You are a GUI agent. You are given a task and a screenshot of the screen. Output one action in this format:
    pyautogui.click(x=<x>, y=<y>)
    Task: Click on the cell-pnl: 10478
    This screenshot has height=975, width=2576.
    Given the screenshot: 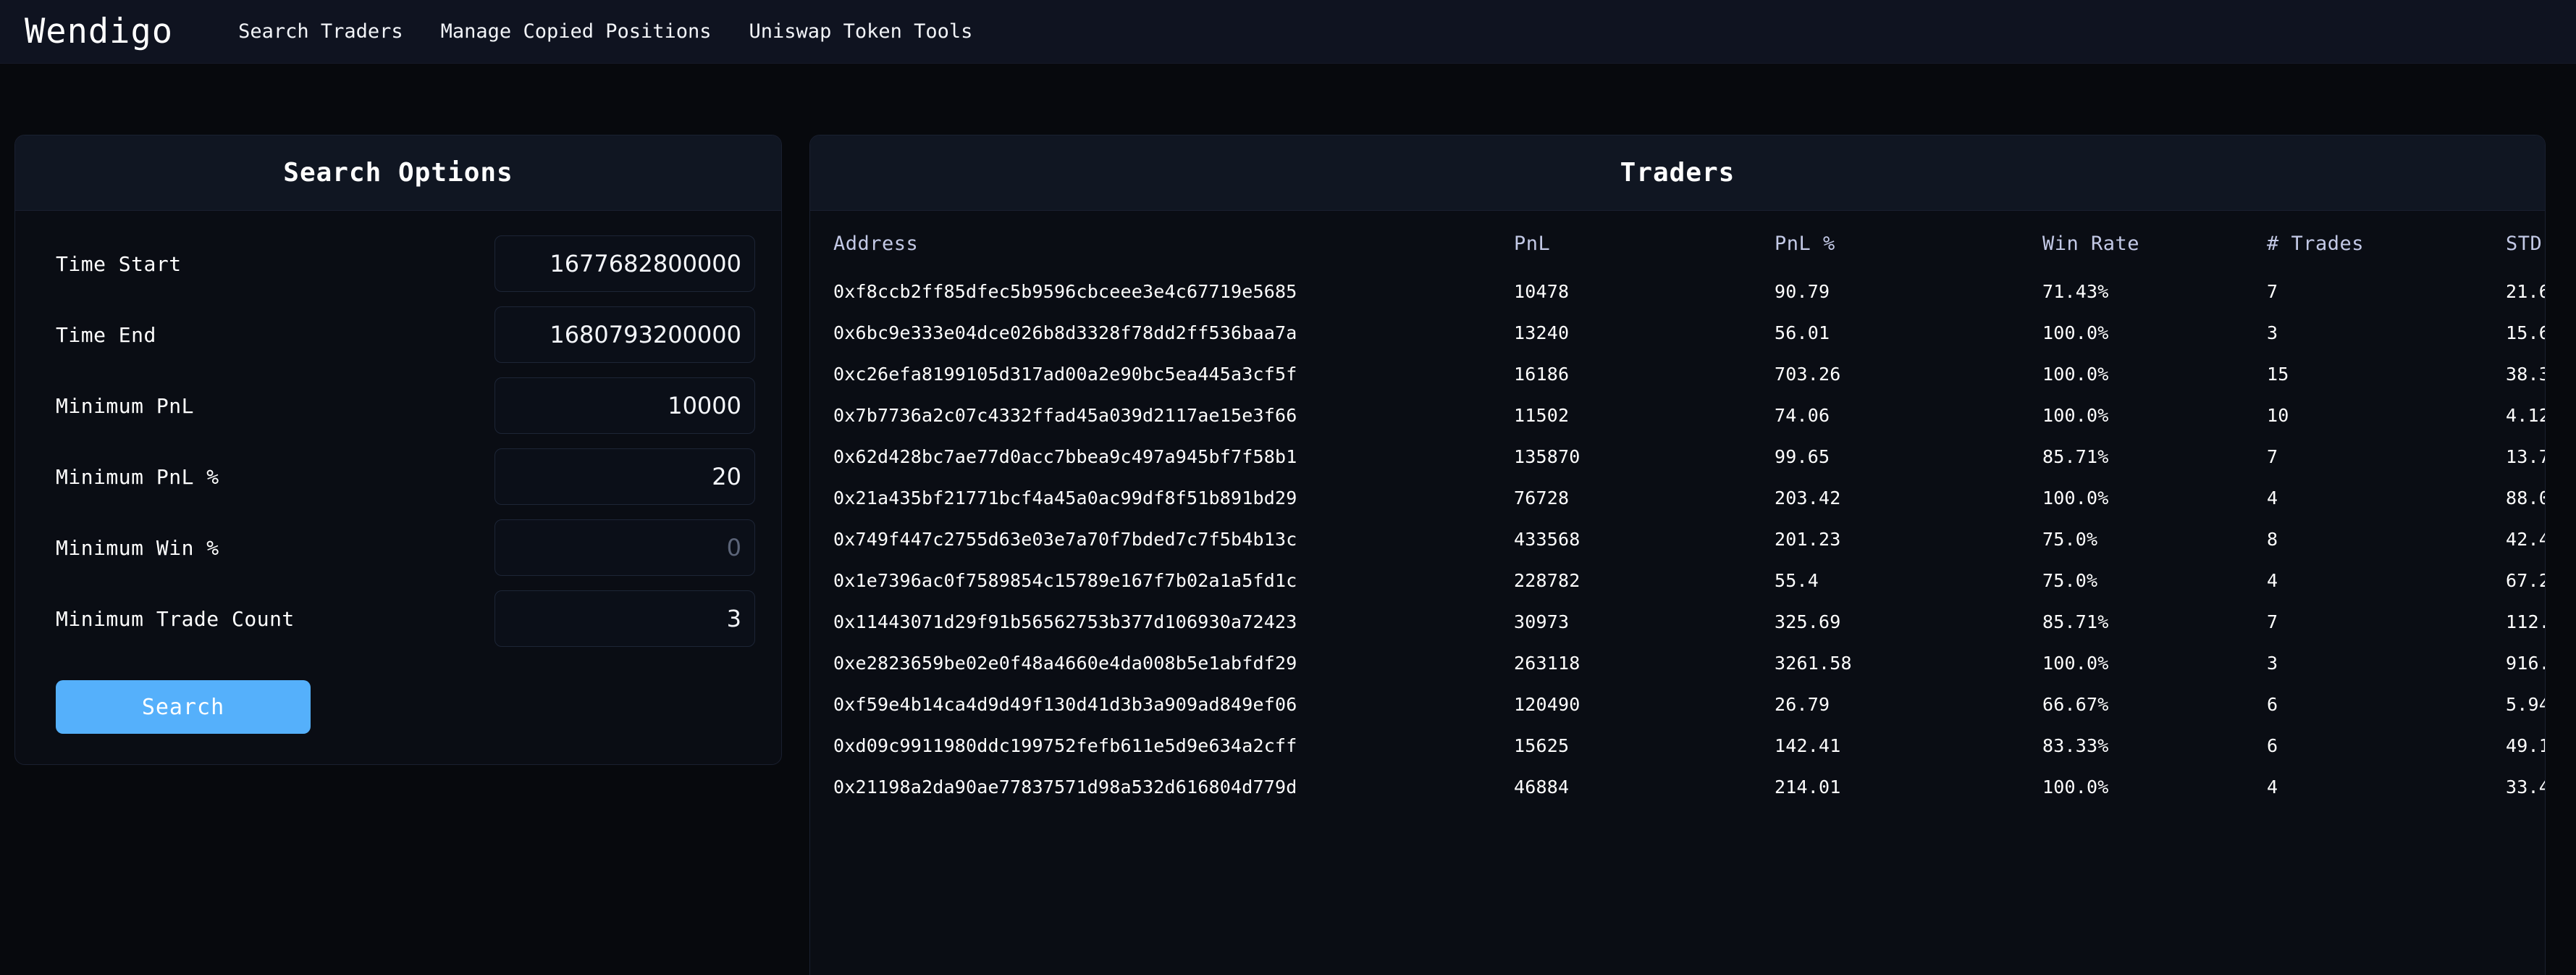 What is the action you would take?
    pyautogui.click(x=1542, y=291)
    